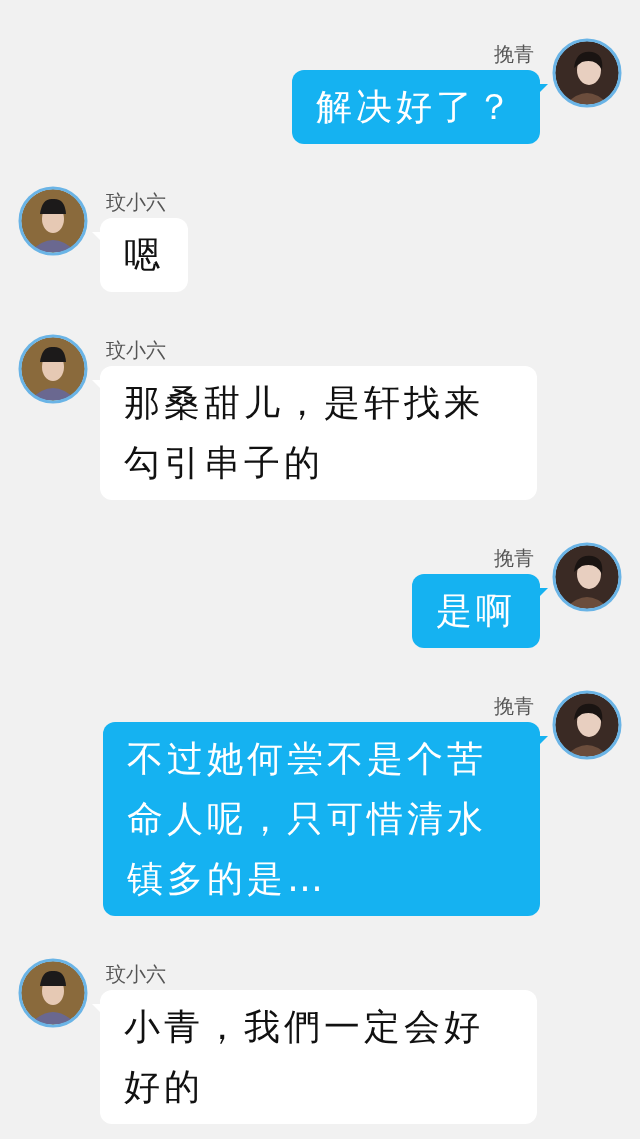  What do you see at coordinates (318, 1057) in the screenshot?
I see `message-bubble: 小青，我們一定会好好的` at bounding box center [318, 1057].